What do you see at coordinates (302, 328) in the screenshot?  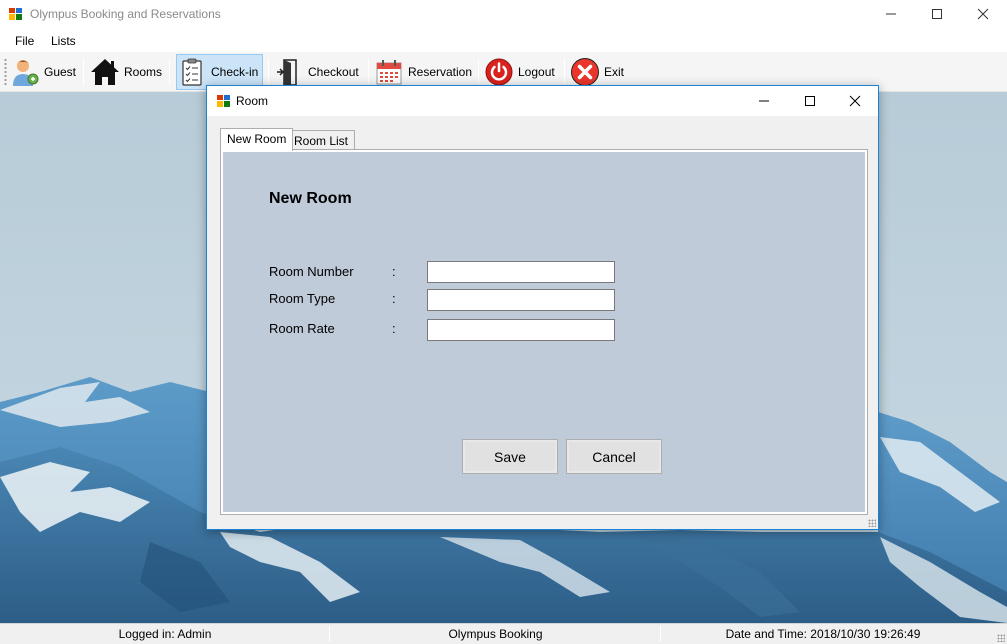 I see `room-rate-label: Room Rate` at bounding box center [302, 328].